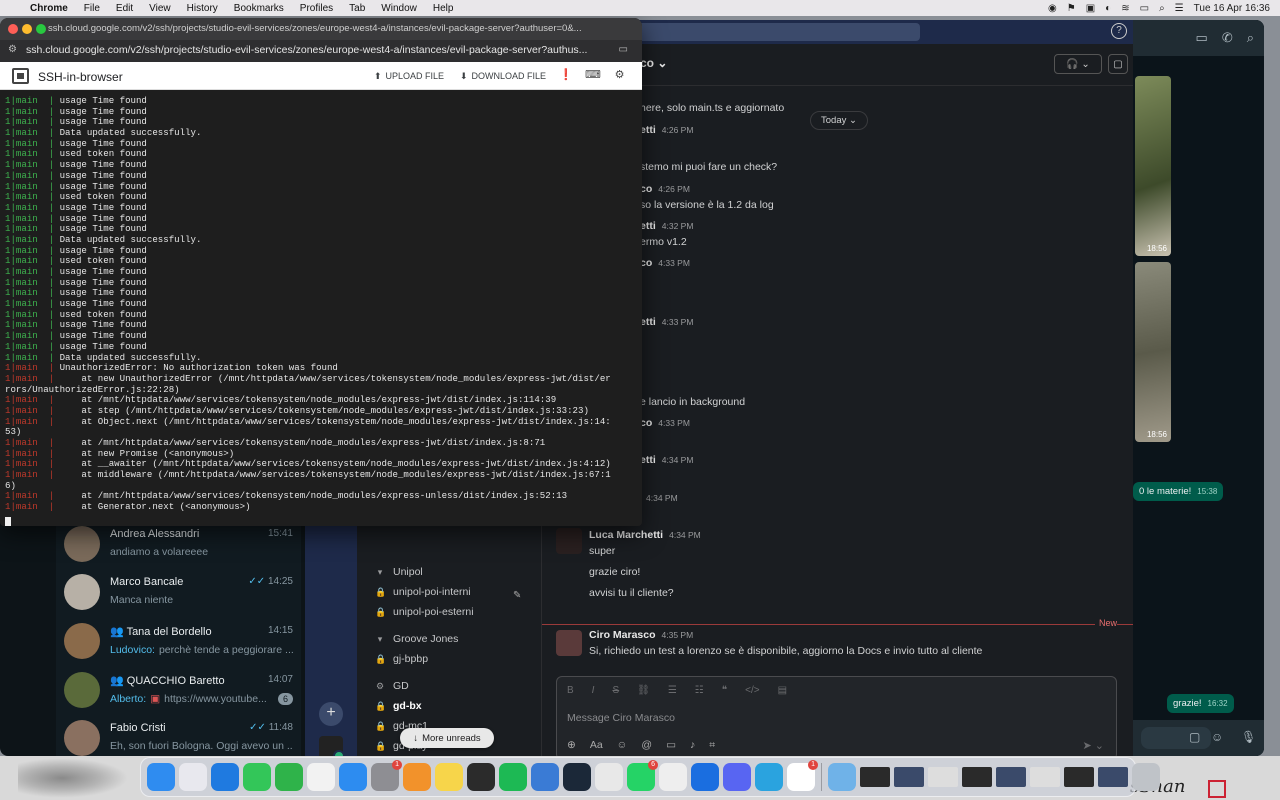  I want to click on message-input: Message Ciro Marasco, so click(621, 718).